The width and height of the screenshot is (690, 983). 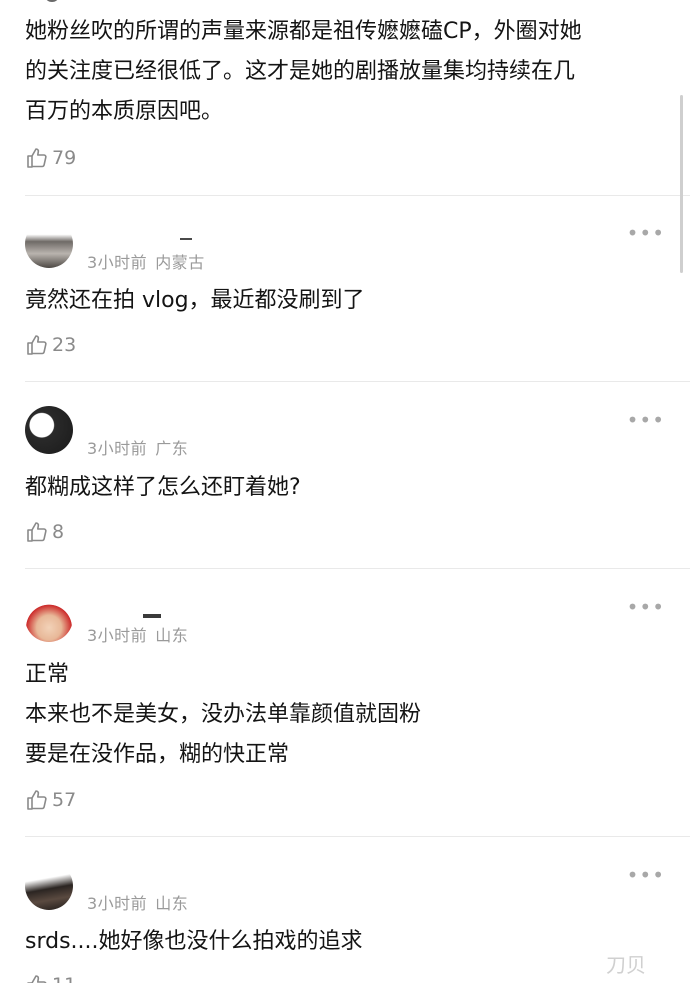 I want to click on comment-meta: 3小时前 广东, so click(x=137, y=447).